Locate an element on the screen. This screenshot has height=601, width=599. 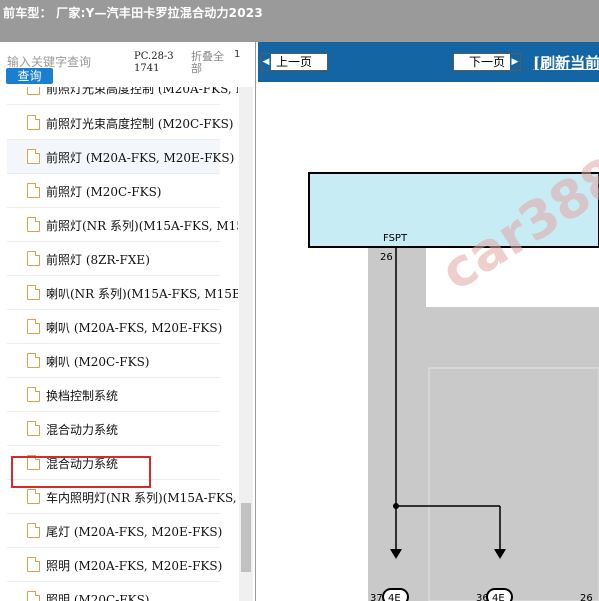
tree-item-label: 换档控制系统 is located at coordinates (82, 396).